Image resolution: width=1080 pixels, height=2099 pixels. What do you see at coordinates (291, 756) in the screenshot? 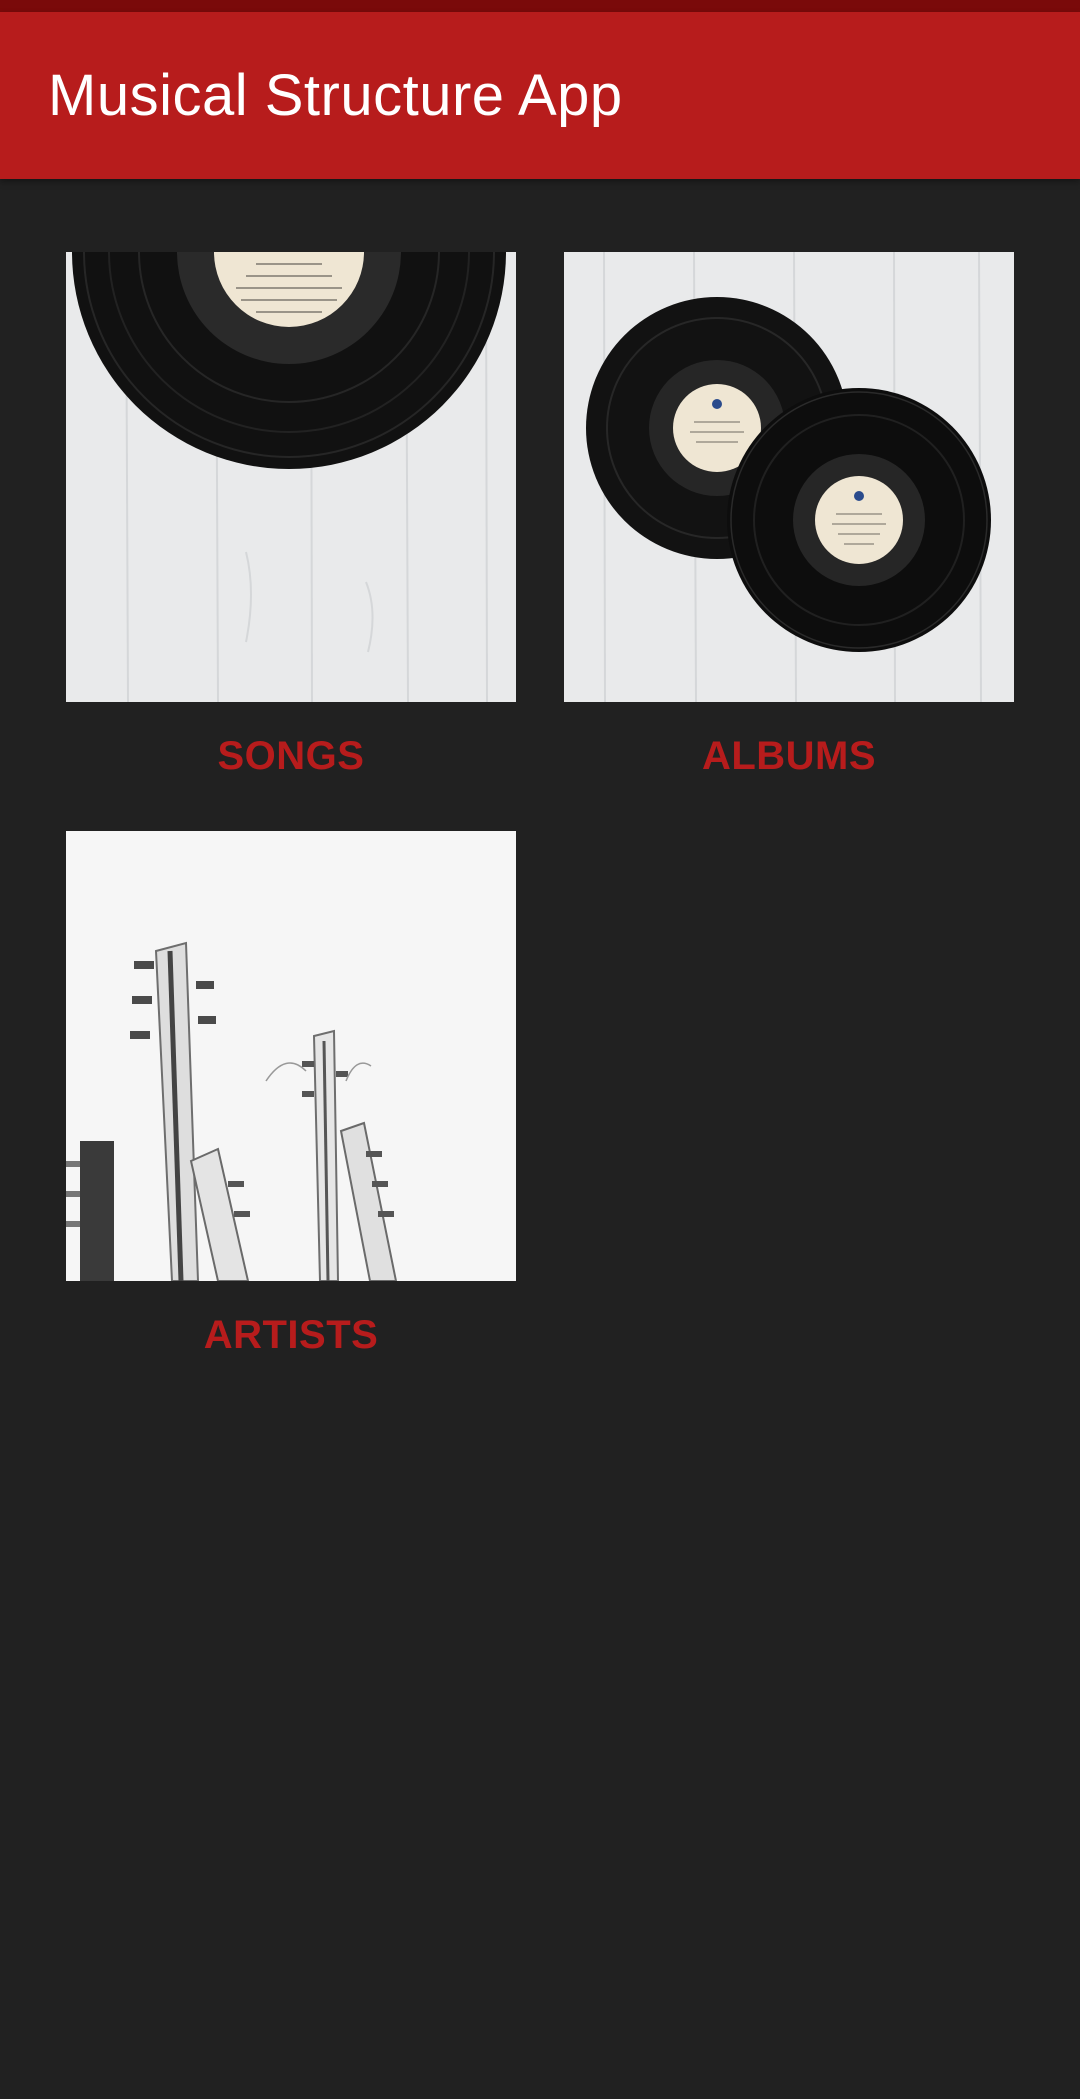
I see `songs-label: SONGS` at bounding box center [291, 756].